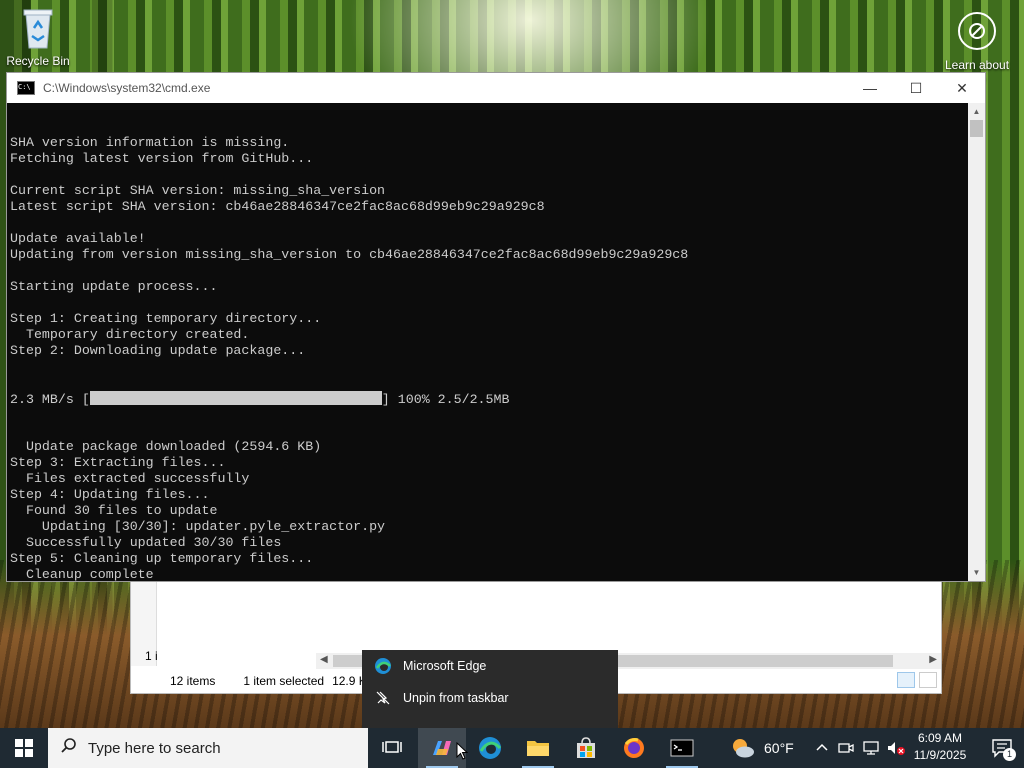 This screenshot has height=768, width=1024. Describe the element at coordinates (193, 681) in the screenshot. I see `item-count: 12 items` at that location.